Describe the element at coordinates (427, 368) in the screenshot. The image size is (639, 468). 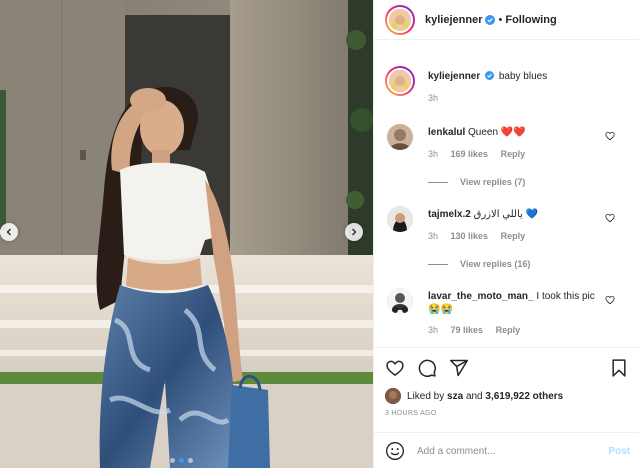
I see `comment-icon` at that location.